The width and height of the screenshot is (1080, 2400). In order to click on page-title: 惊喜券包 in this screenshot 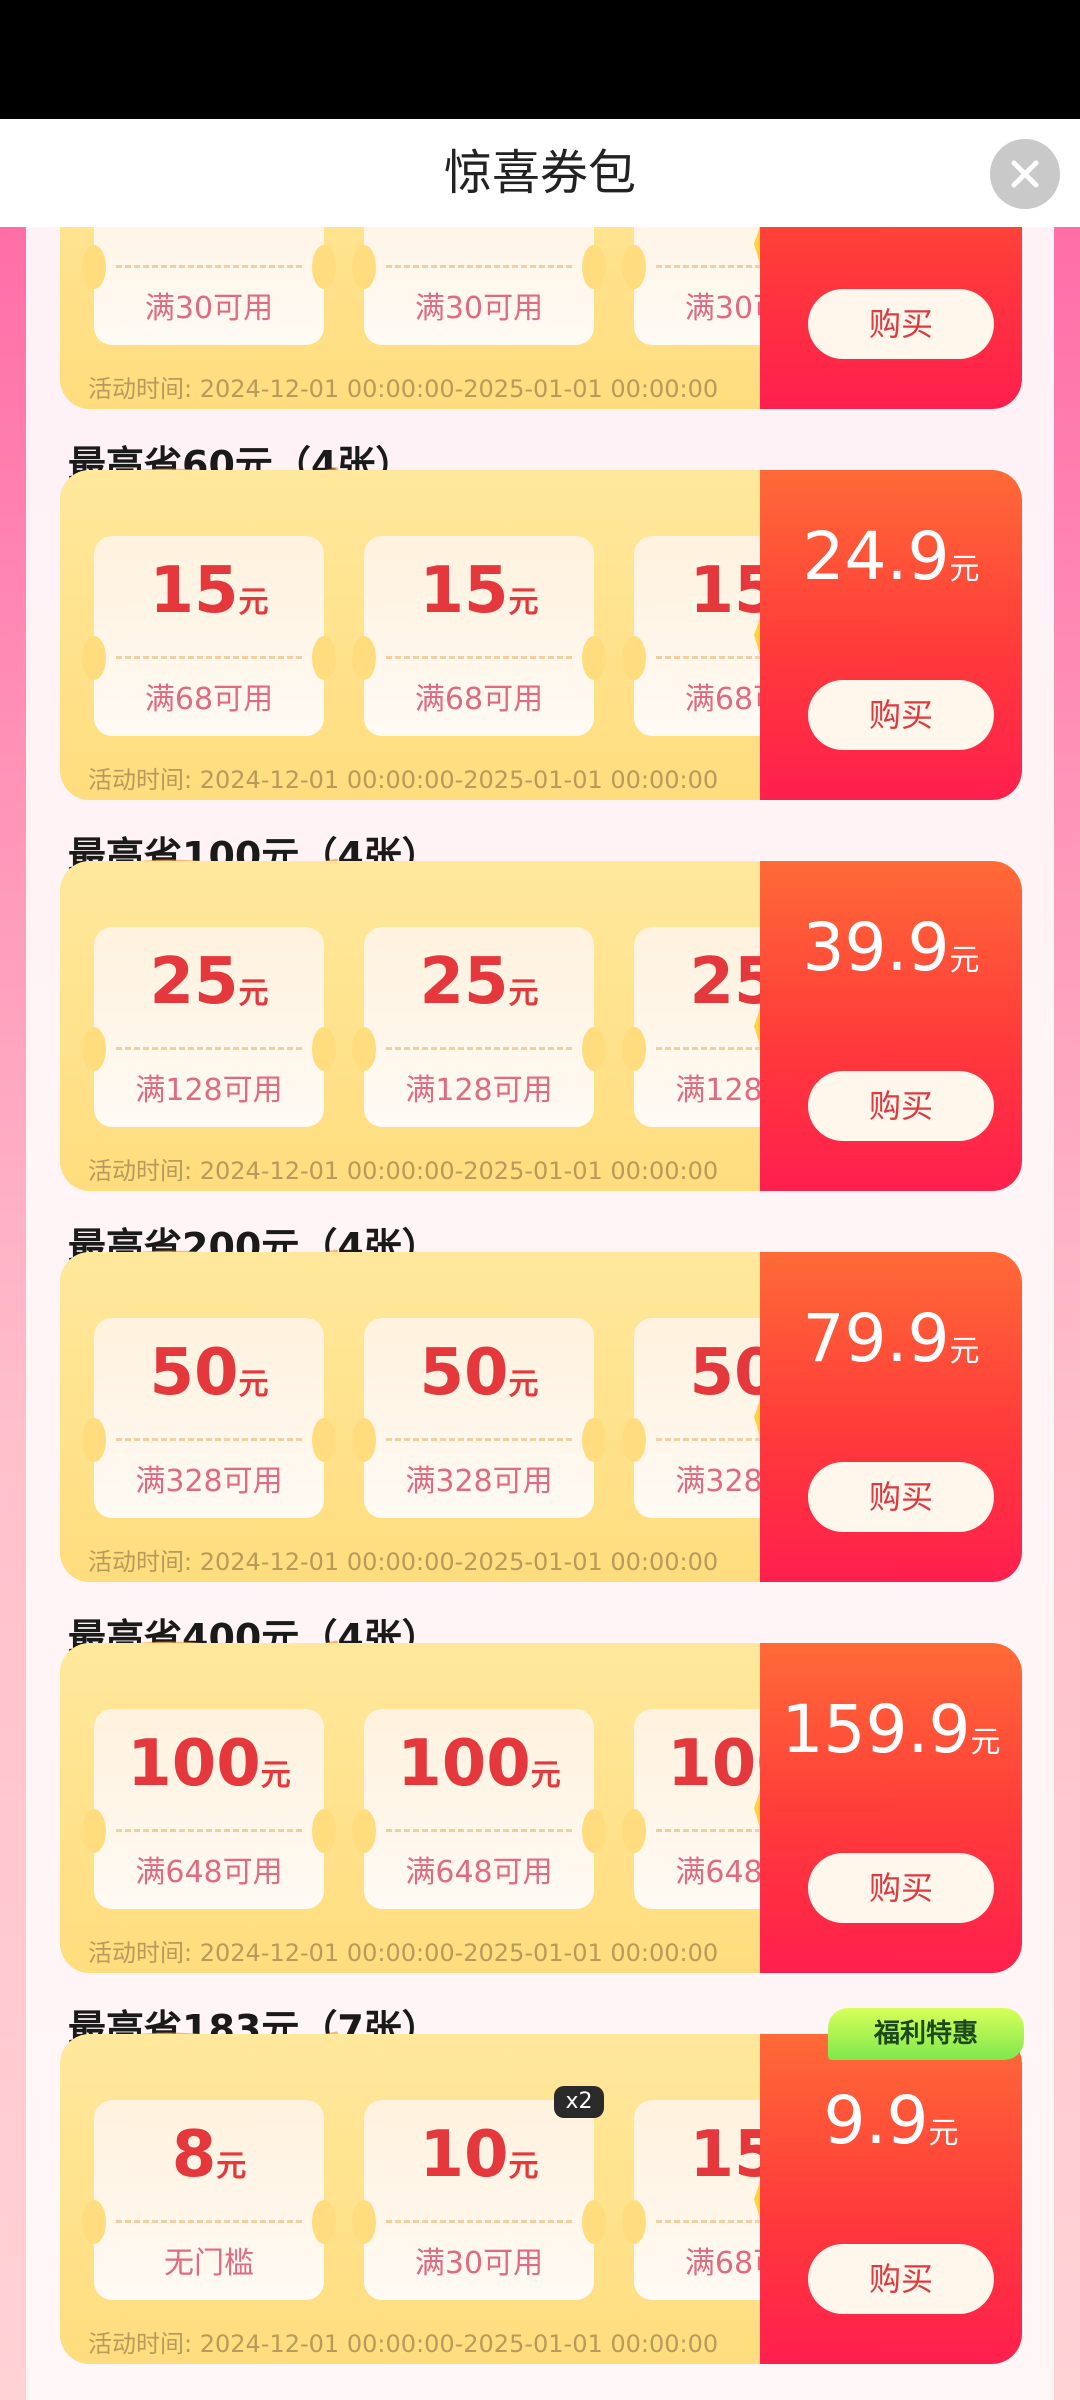, I will do `click(539, 173)`.